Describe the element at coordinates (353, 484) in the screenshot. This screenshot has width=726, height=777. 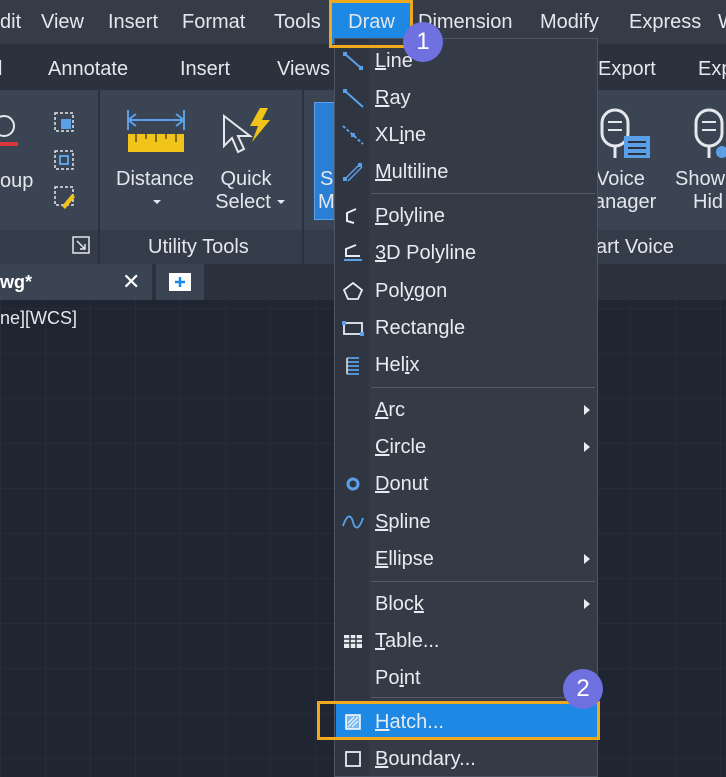
I see `donut-icon` at that location.